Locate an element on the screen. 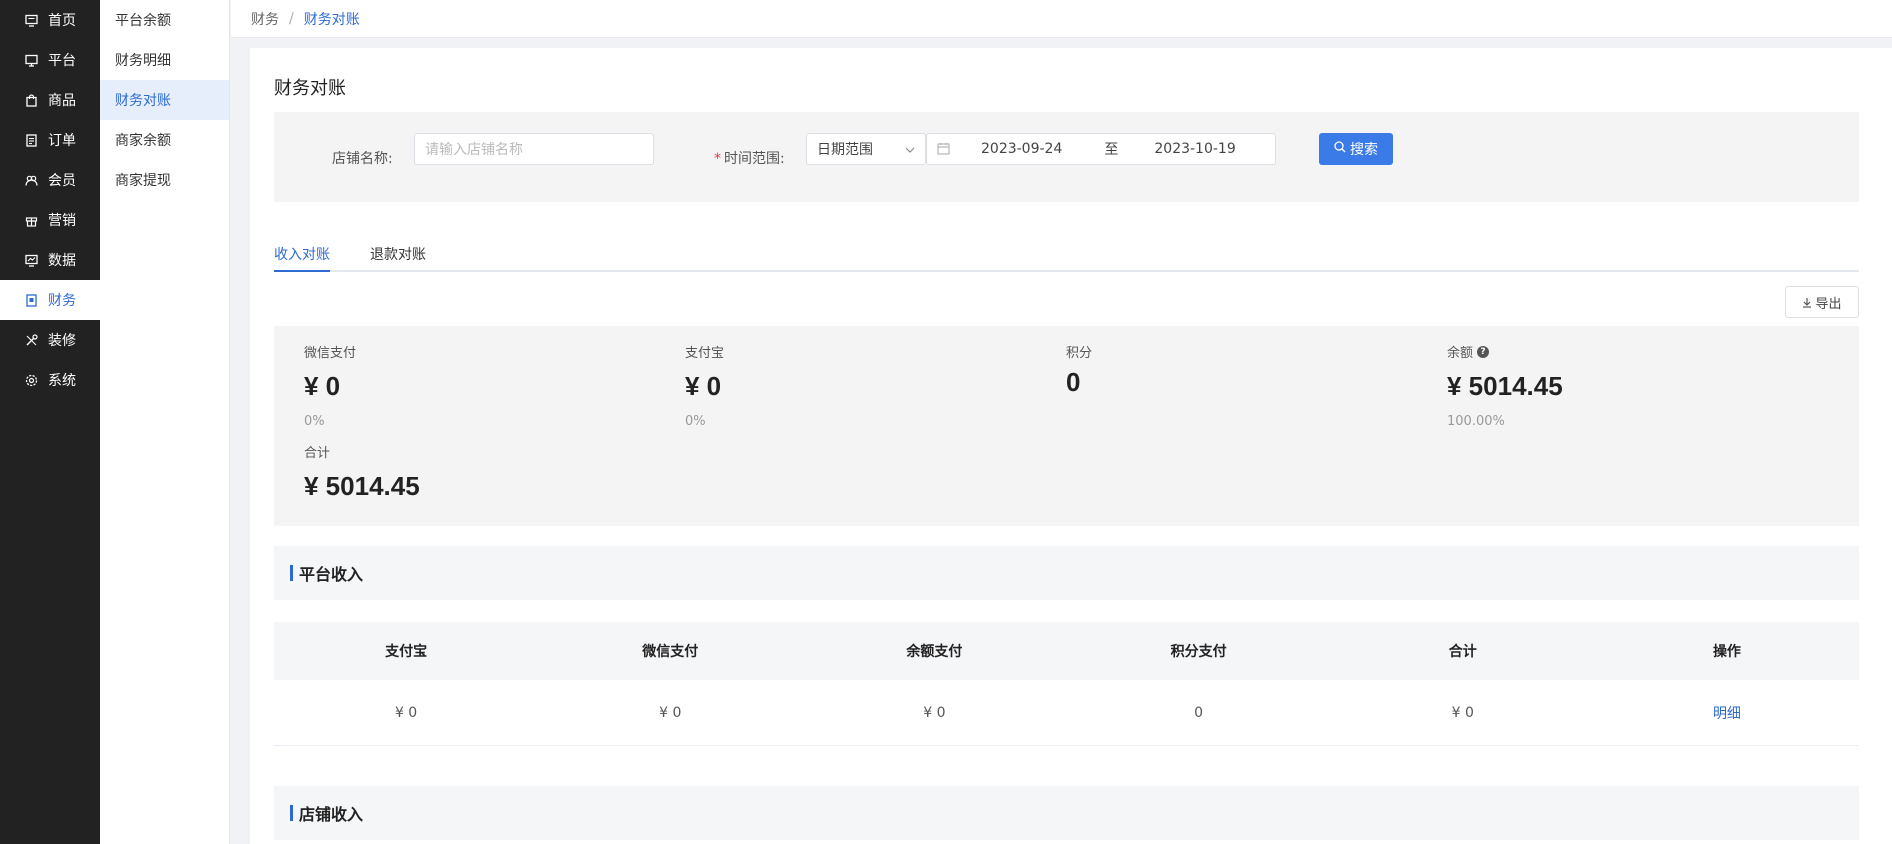 Image resolution: width=1892 pixels, height=844 pixels. monitor-icon is located at coordinates (31, 60).